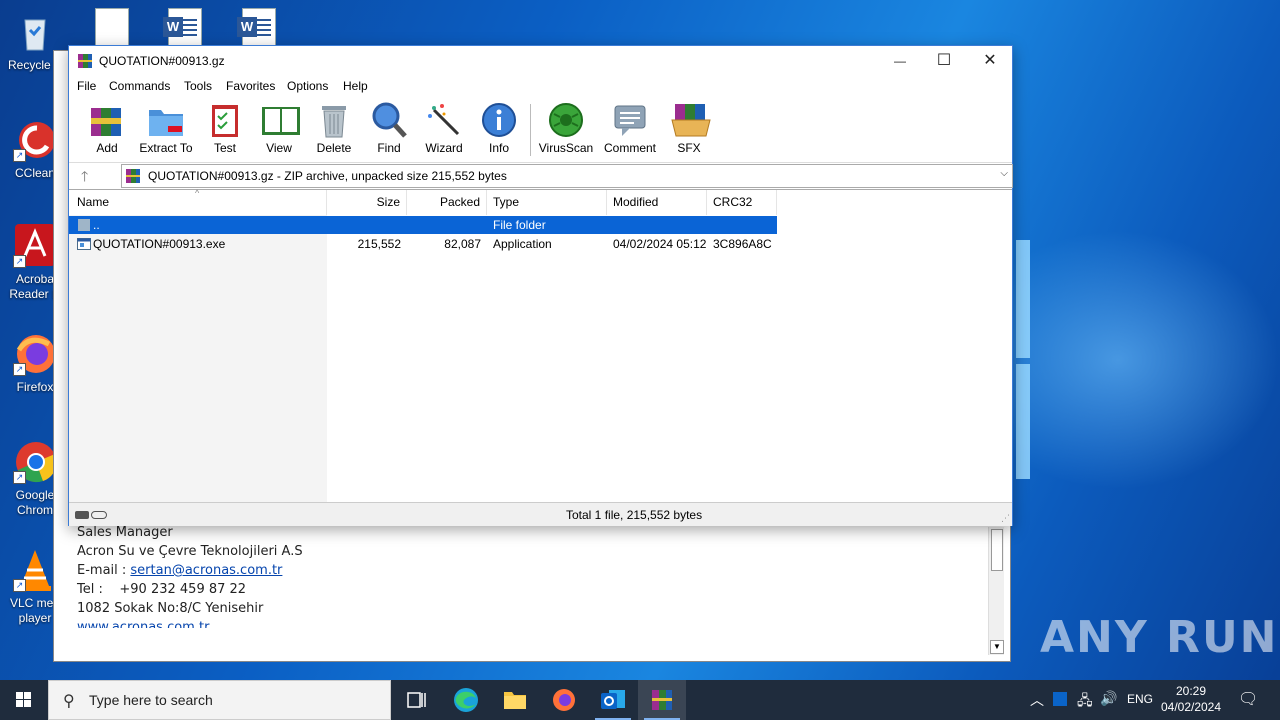 This screenshot has height=720, width=1280. What do you see at coordinates (84, 244) in the screenshot?
I see `application-file-icon` at bounding box center [84, 244].